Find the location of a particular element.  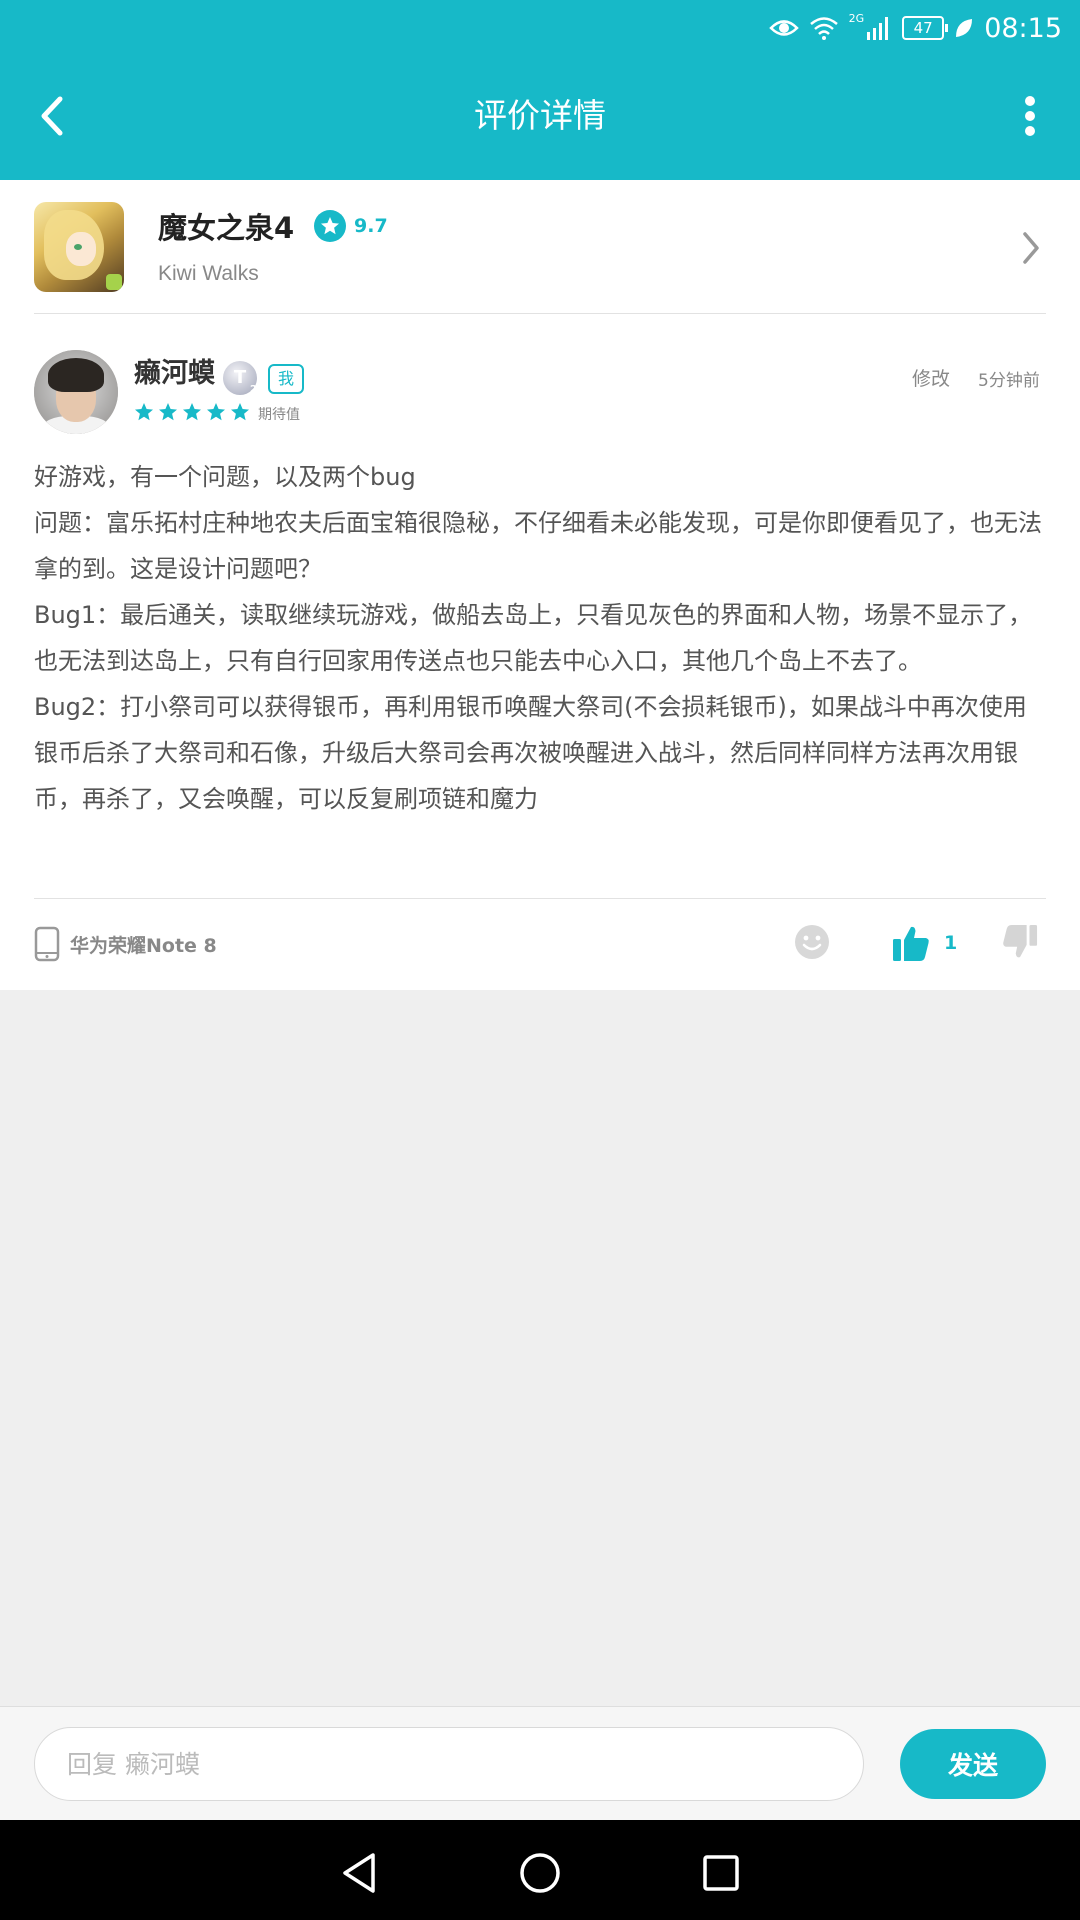

status-time: 08:15 is located at coordinates (1023, 28).